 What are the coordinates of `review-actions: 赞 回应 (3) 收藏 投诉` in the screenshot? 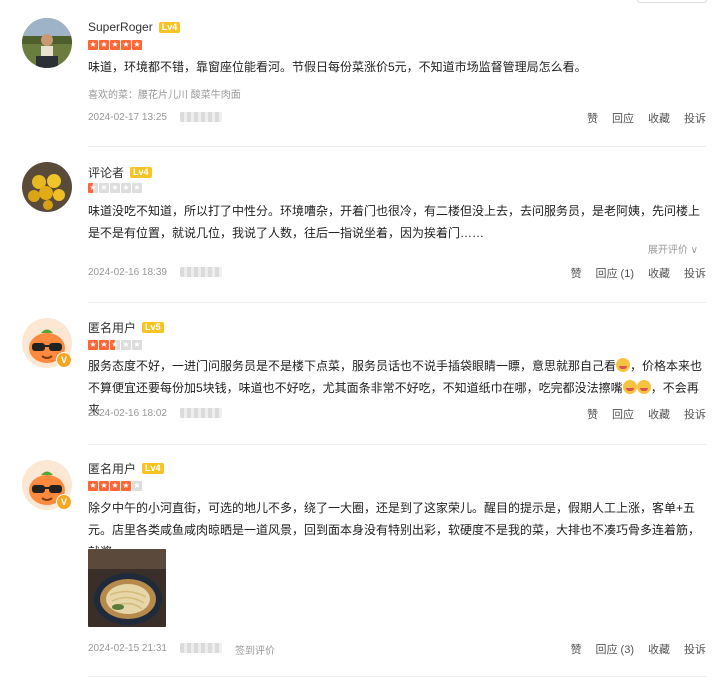 It's located at (639, 649).